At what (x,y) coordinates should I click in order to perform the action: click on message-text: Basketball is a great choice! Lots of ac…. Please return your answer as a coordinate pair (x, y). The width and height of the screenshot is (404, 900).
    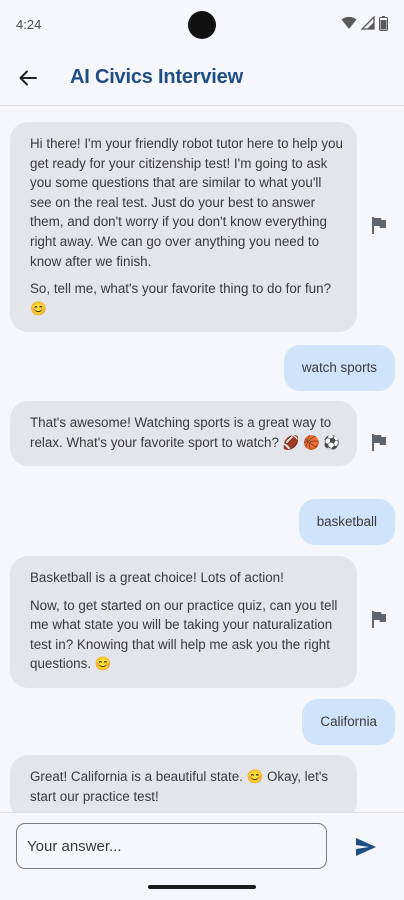
    Looking at the image, I should click on (157, 577).